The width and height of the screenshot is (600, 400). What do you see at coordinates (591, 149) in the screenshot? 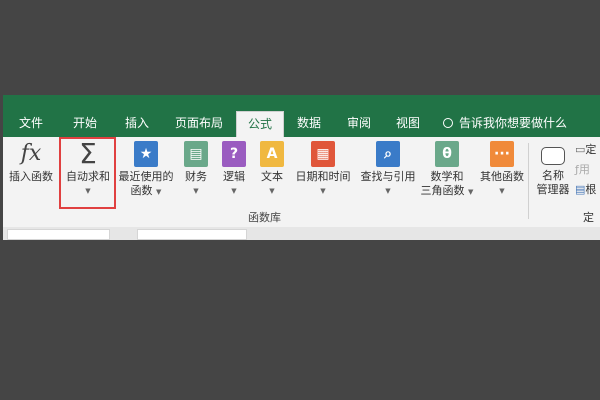
I see `label: 定` at bounding box center [591, 149].